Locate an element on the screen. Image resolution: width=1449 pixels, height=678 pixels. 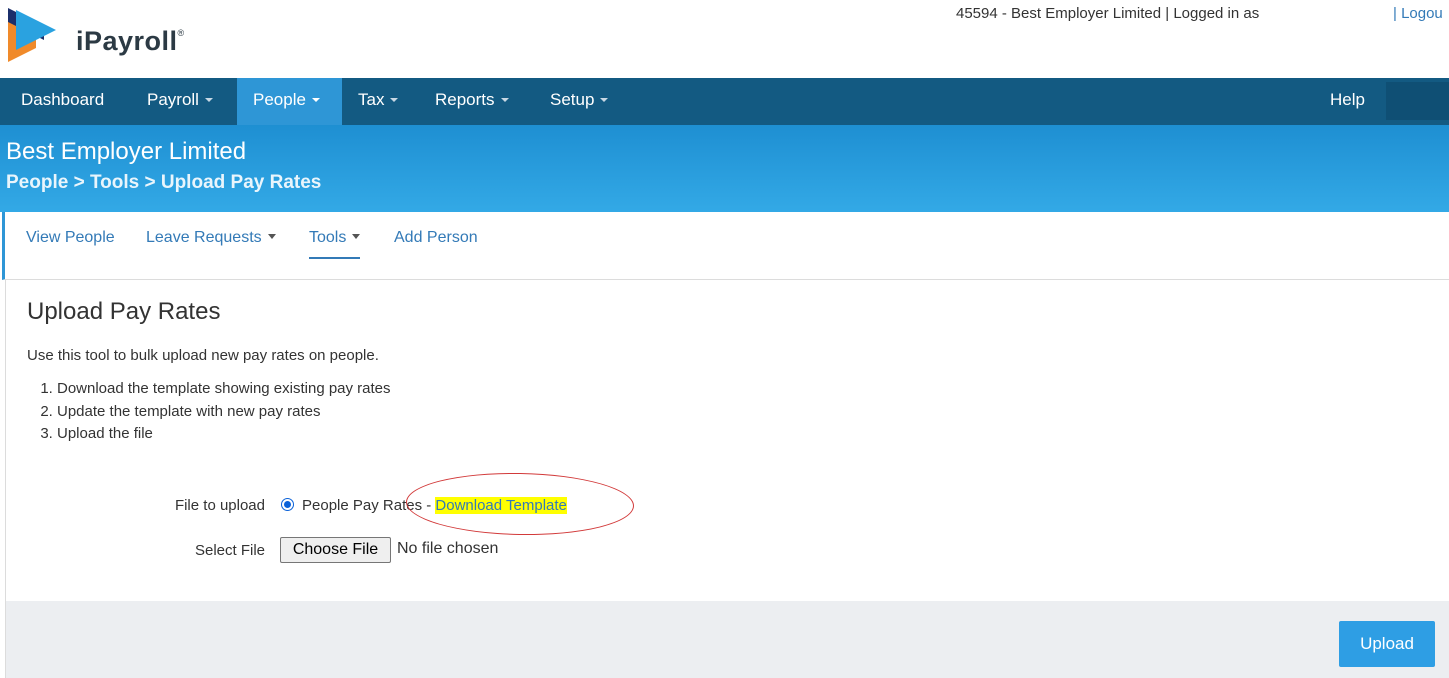
page-title: Upload Pay Rates is located at coordinates (124, 311).